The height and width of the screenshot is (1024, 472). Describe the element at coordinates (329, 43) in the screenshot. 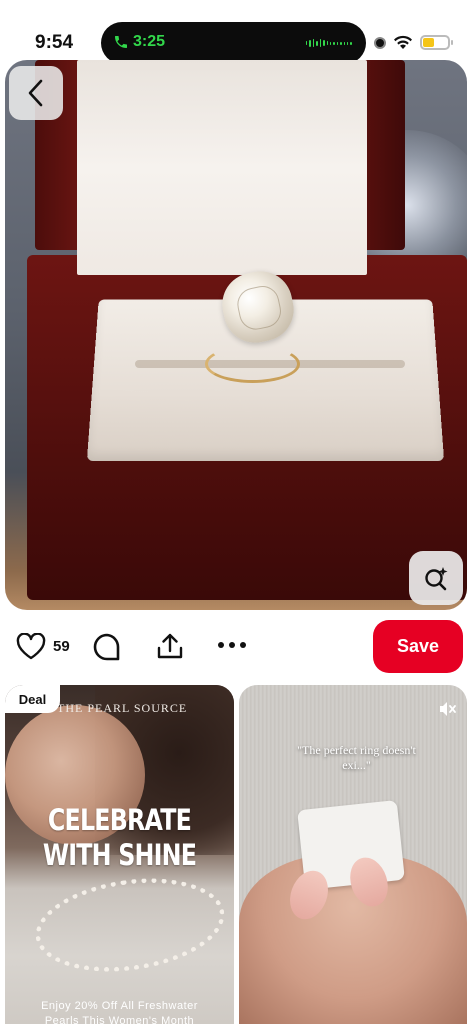

I see `audio-waveform-icon` at that location.